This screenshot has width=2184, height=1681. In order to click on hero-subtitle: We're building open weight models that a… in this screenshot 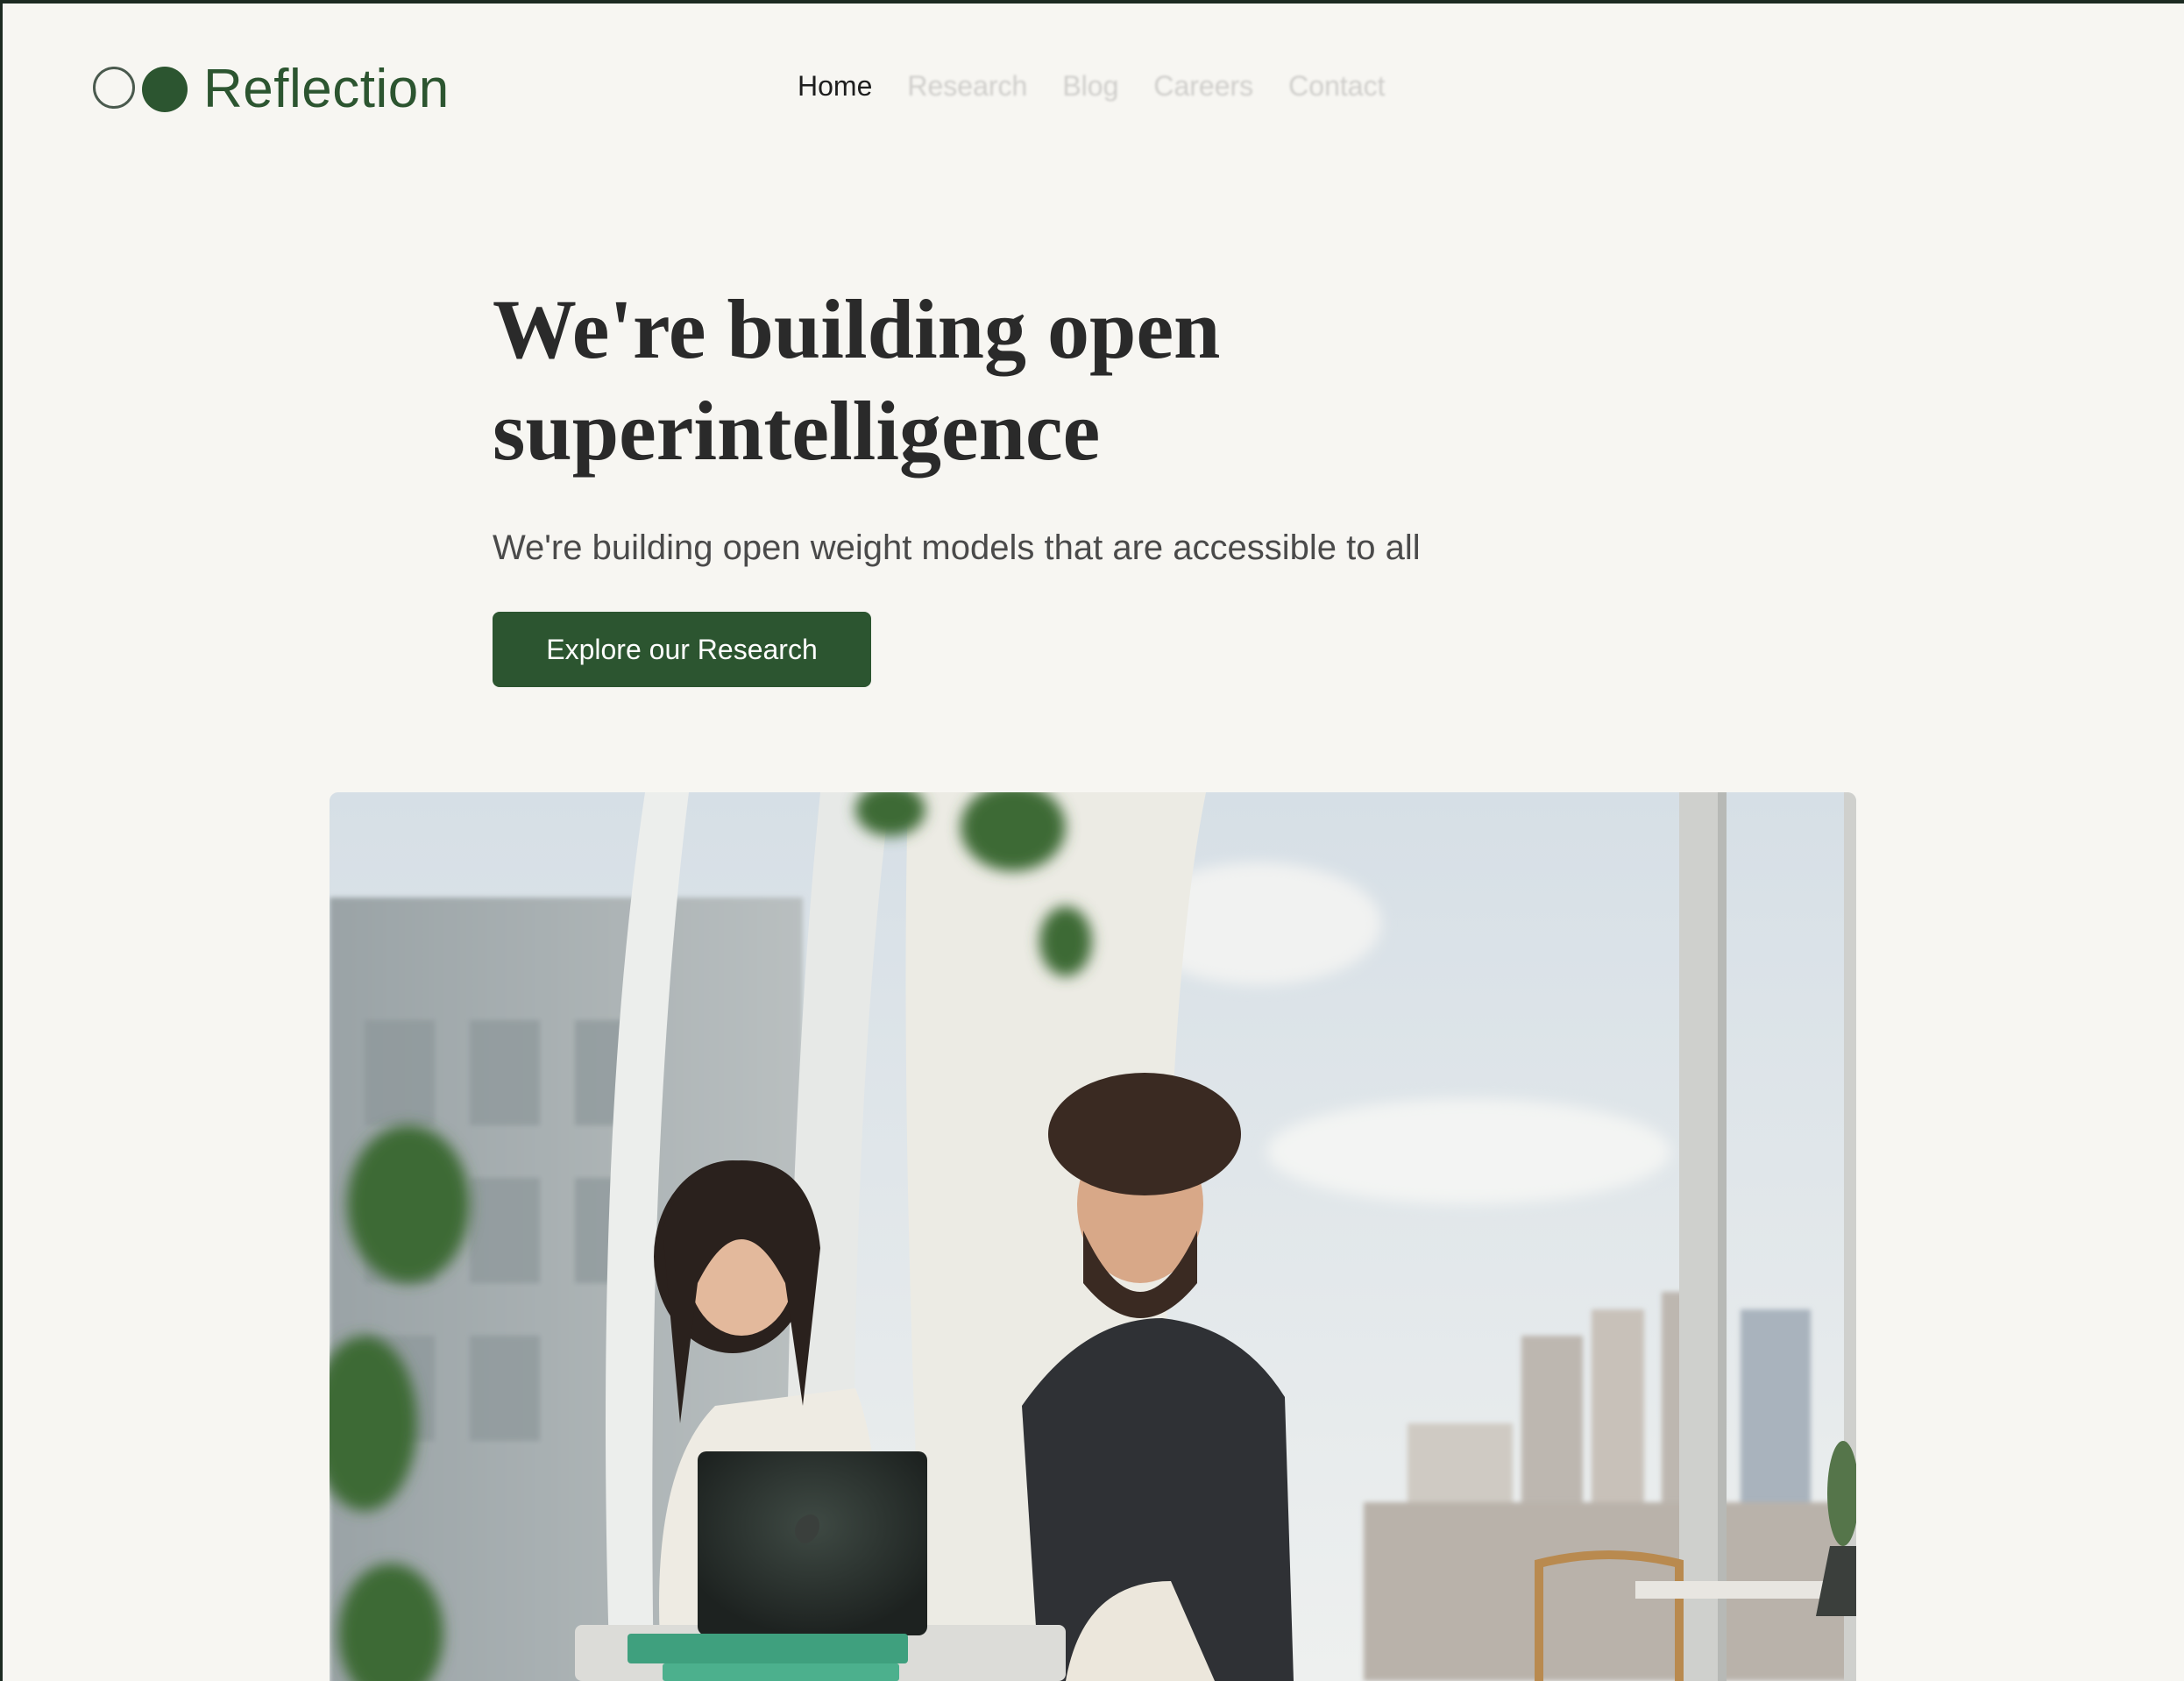, I will do `click(957, 547)`.